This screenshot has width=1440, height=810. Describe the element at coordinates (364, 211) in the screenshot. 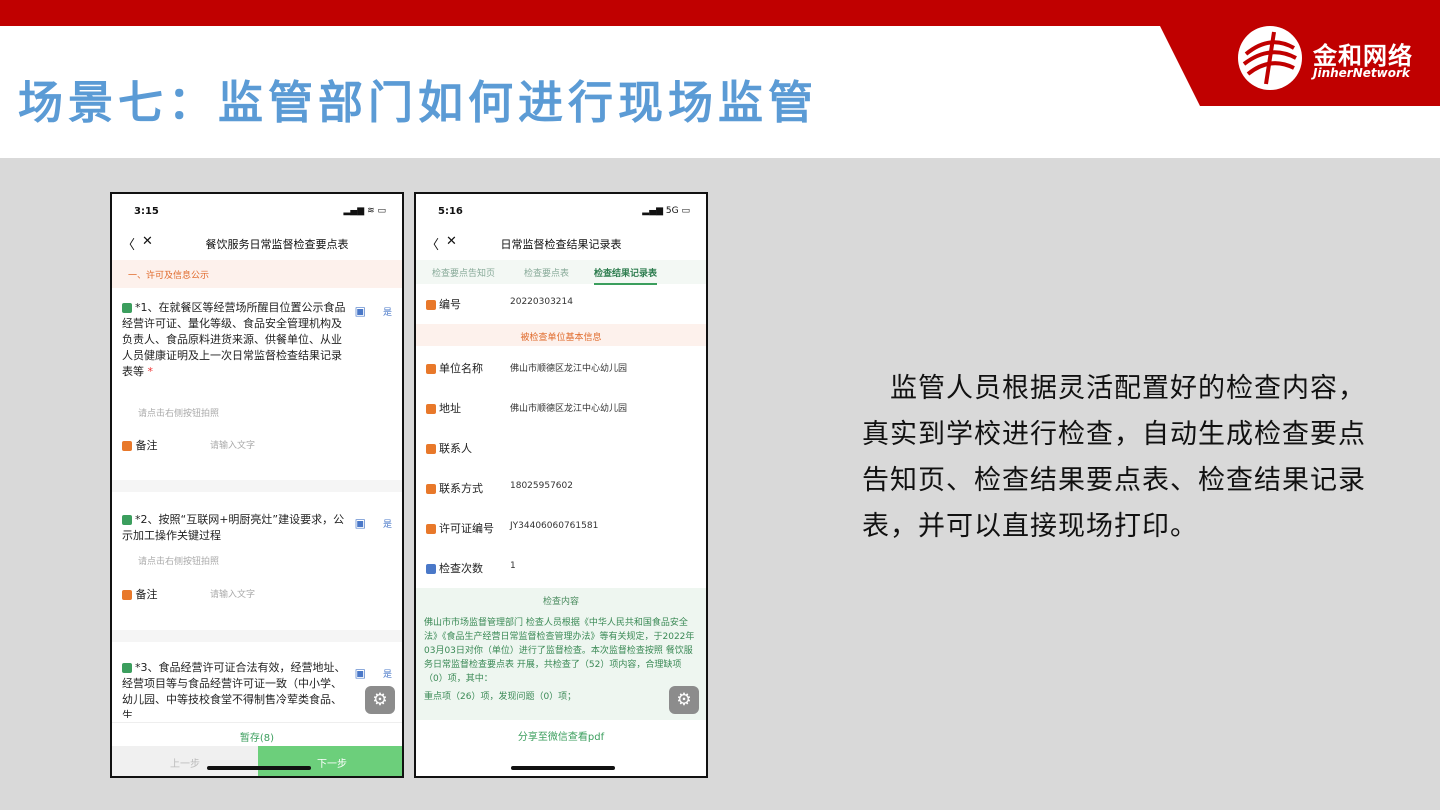

I see `signal-icons: ▂▄▆ ≋ ▭` at that location.